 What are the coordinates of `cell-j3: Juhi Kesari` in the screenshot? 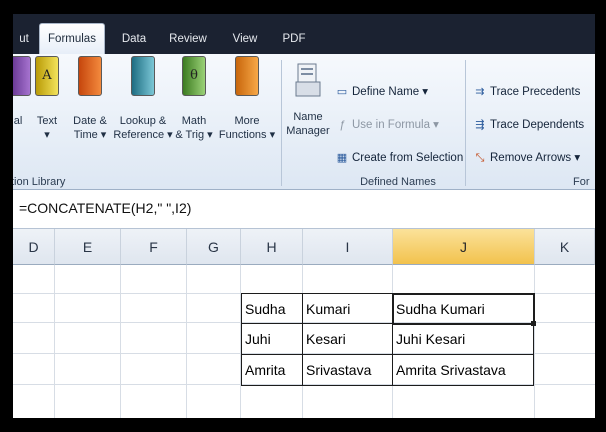 It's located at (463, 339).